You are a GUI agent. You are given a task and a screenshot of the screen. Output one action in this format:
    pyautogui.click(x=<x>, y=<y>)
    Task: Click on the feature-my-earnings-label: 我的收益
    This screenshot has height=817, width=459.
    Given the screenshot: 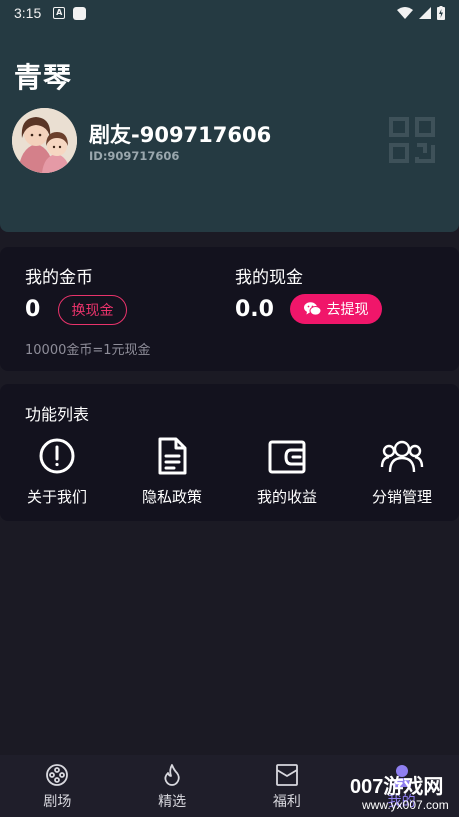 What is the action you would take?
    pyautogui.click(x=286, y=497)
    